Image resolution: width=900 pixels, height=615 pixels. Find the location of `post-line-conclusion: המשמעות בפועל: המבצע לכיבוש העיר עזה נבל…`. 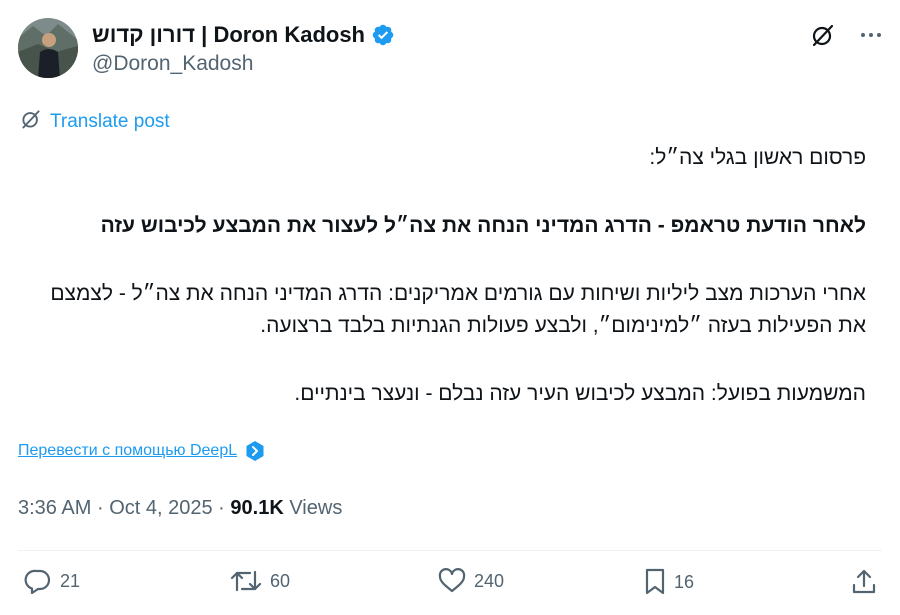

post-line-conclusion: המשמעות בפועל: המבצע לכיבוש העיר עזה נבל… is located at coordinates (580, 393).